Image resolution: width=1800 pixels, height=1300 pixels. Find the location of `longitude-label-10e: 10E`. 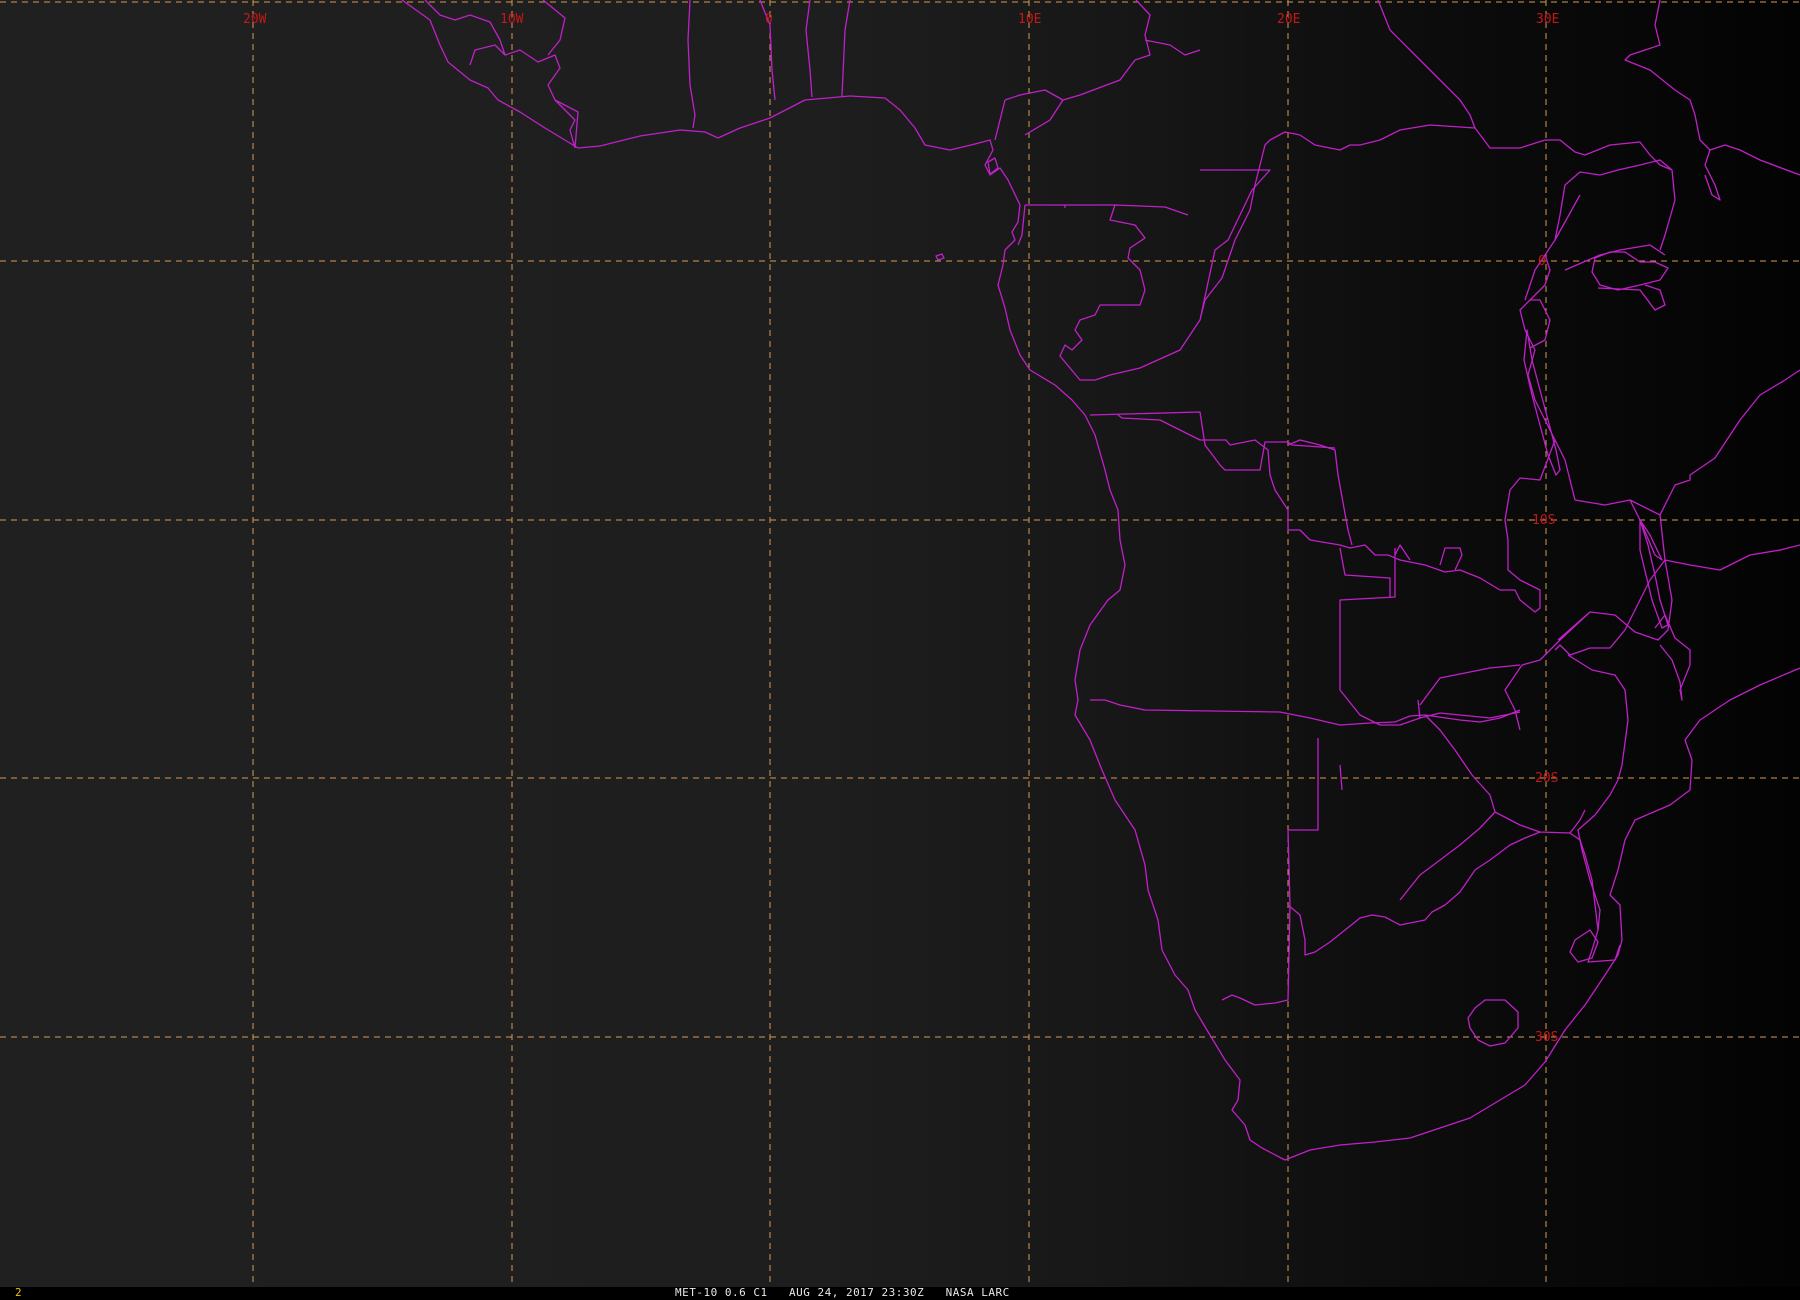

longitude-label-10e: 10E is located at coordinates (1029, 19).